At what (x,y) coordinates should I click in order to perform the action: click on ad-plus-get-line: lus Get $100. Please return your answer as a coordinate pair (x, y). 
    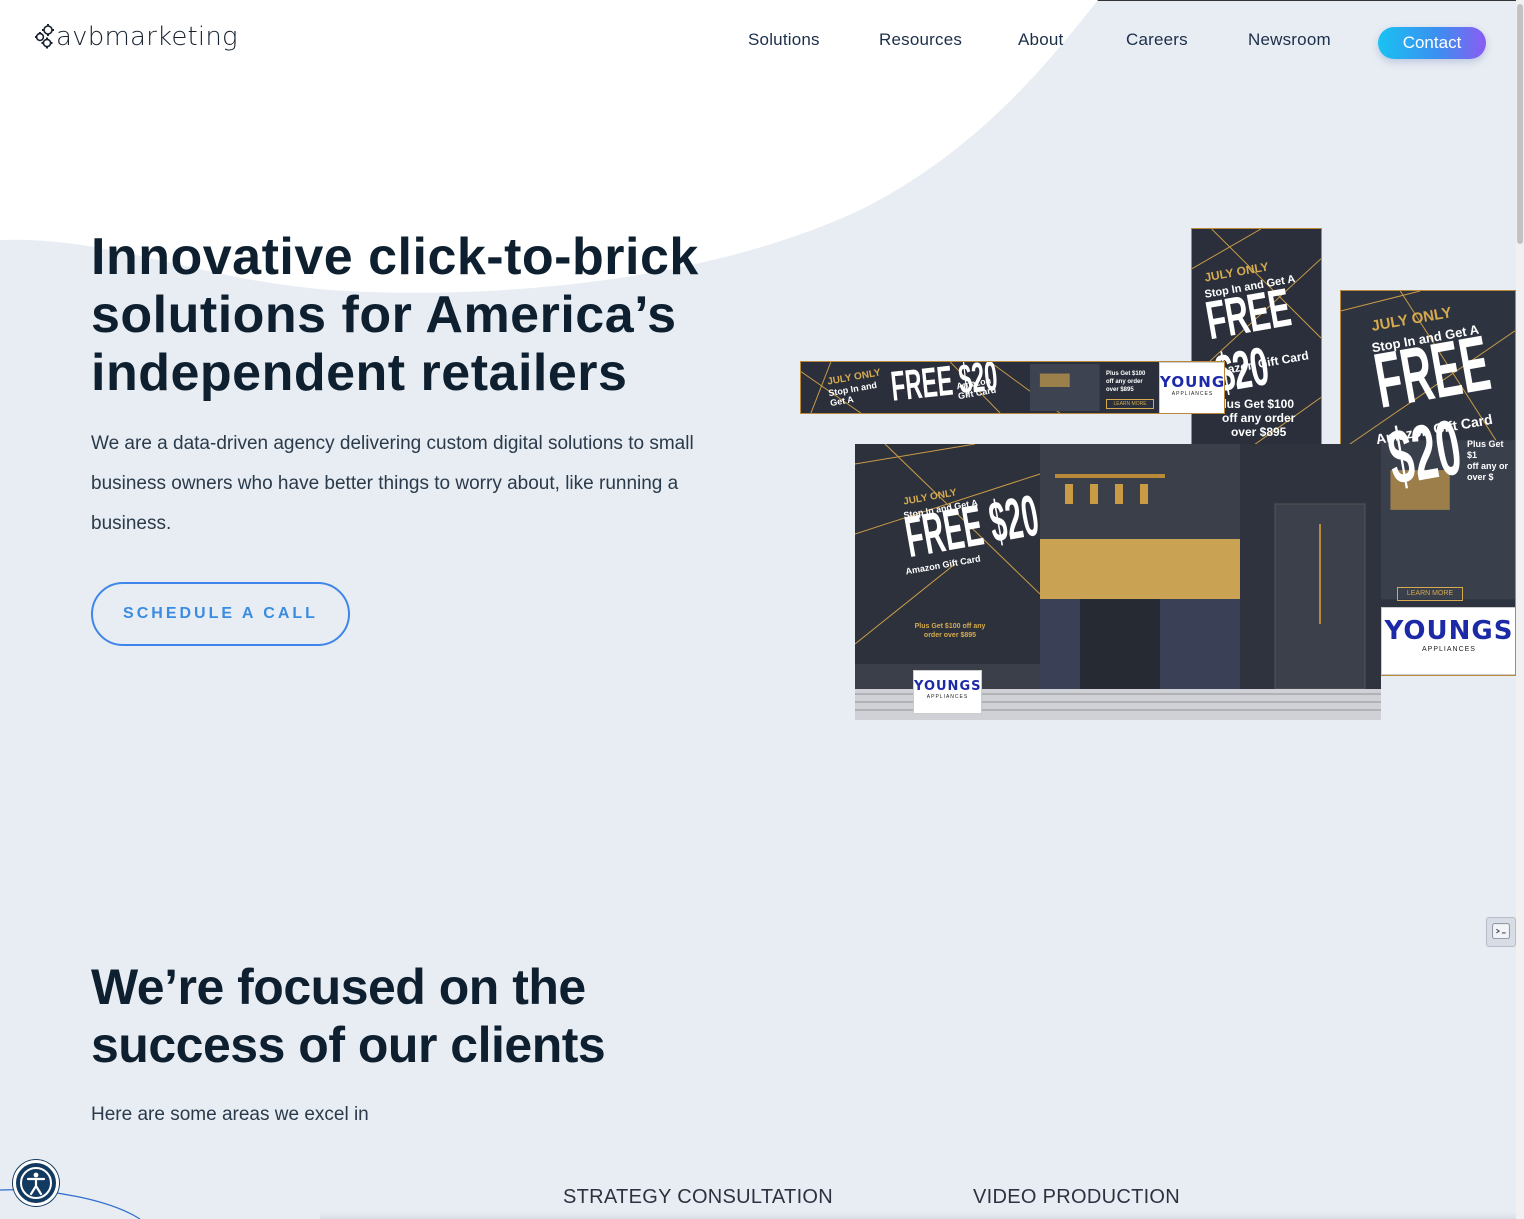
    Looking at the image, I should click on (1259, 404).